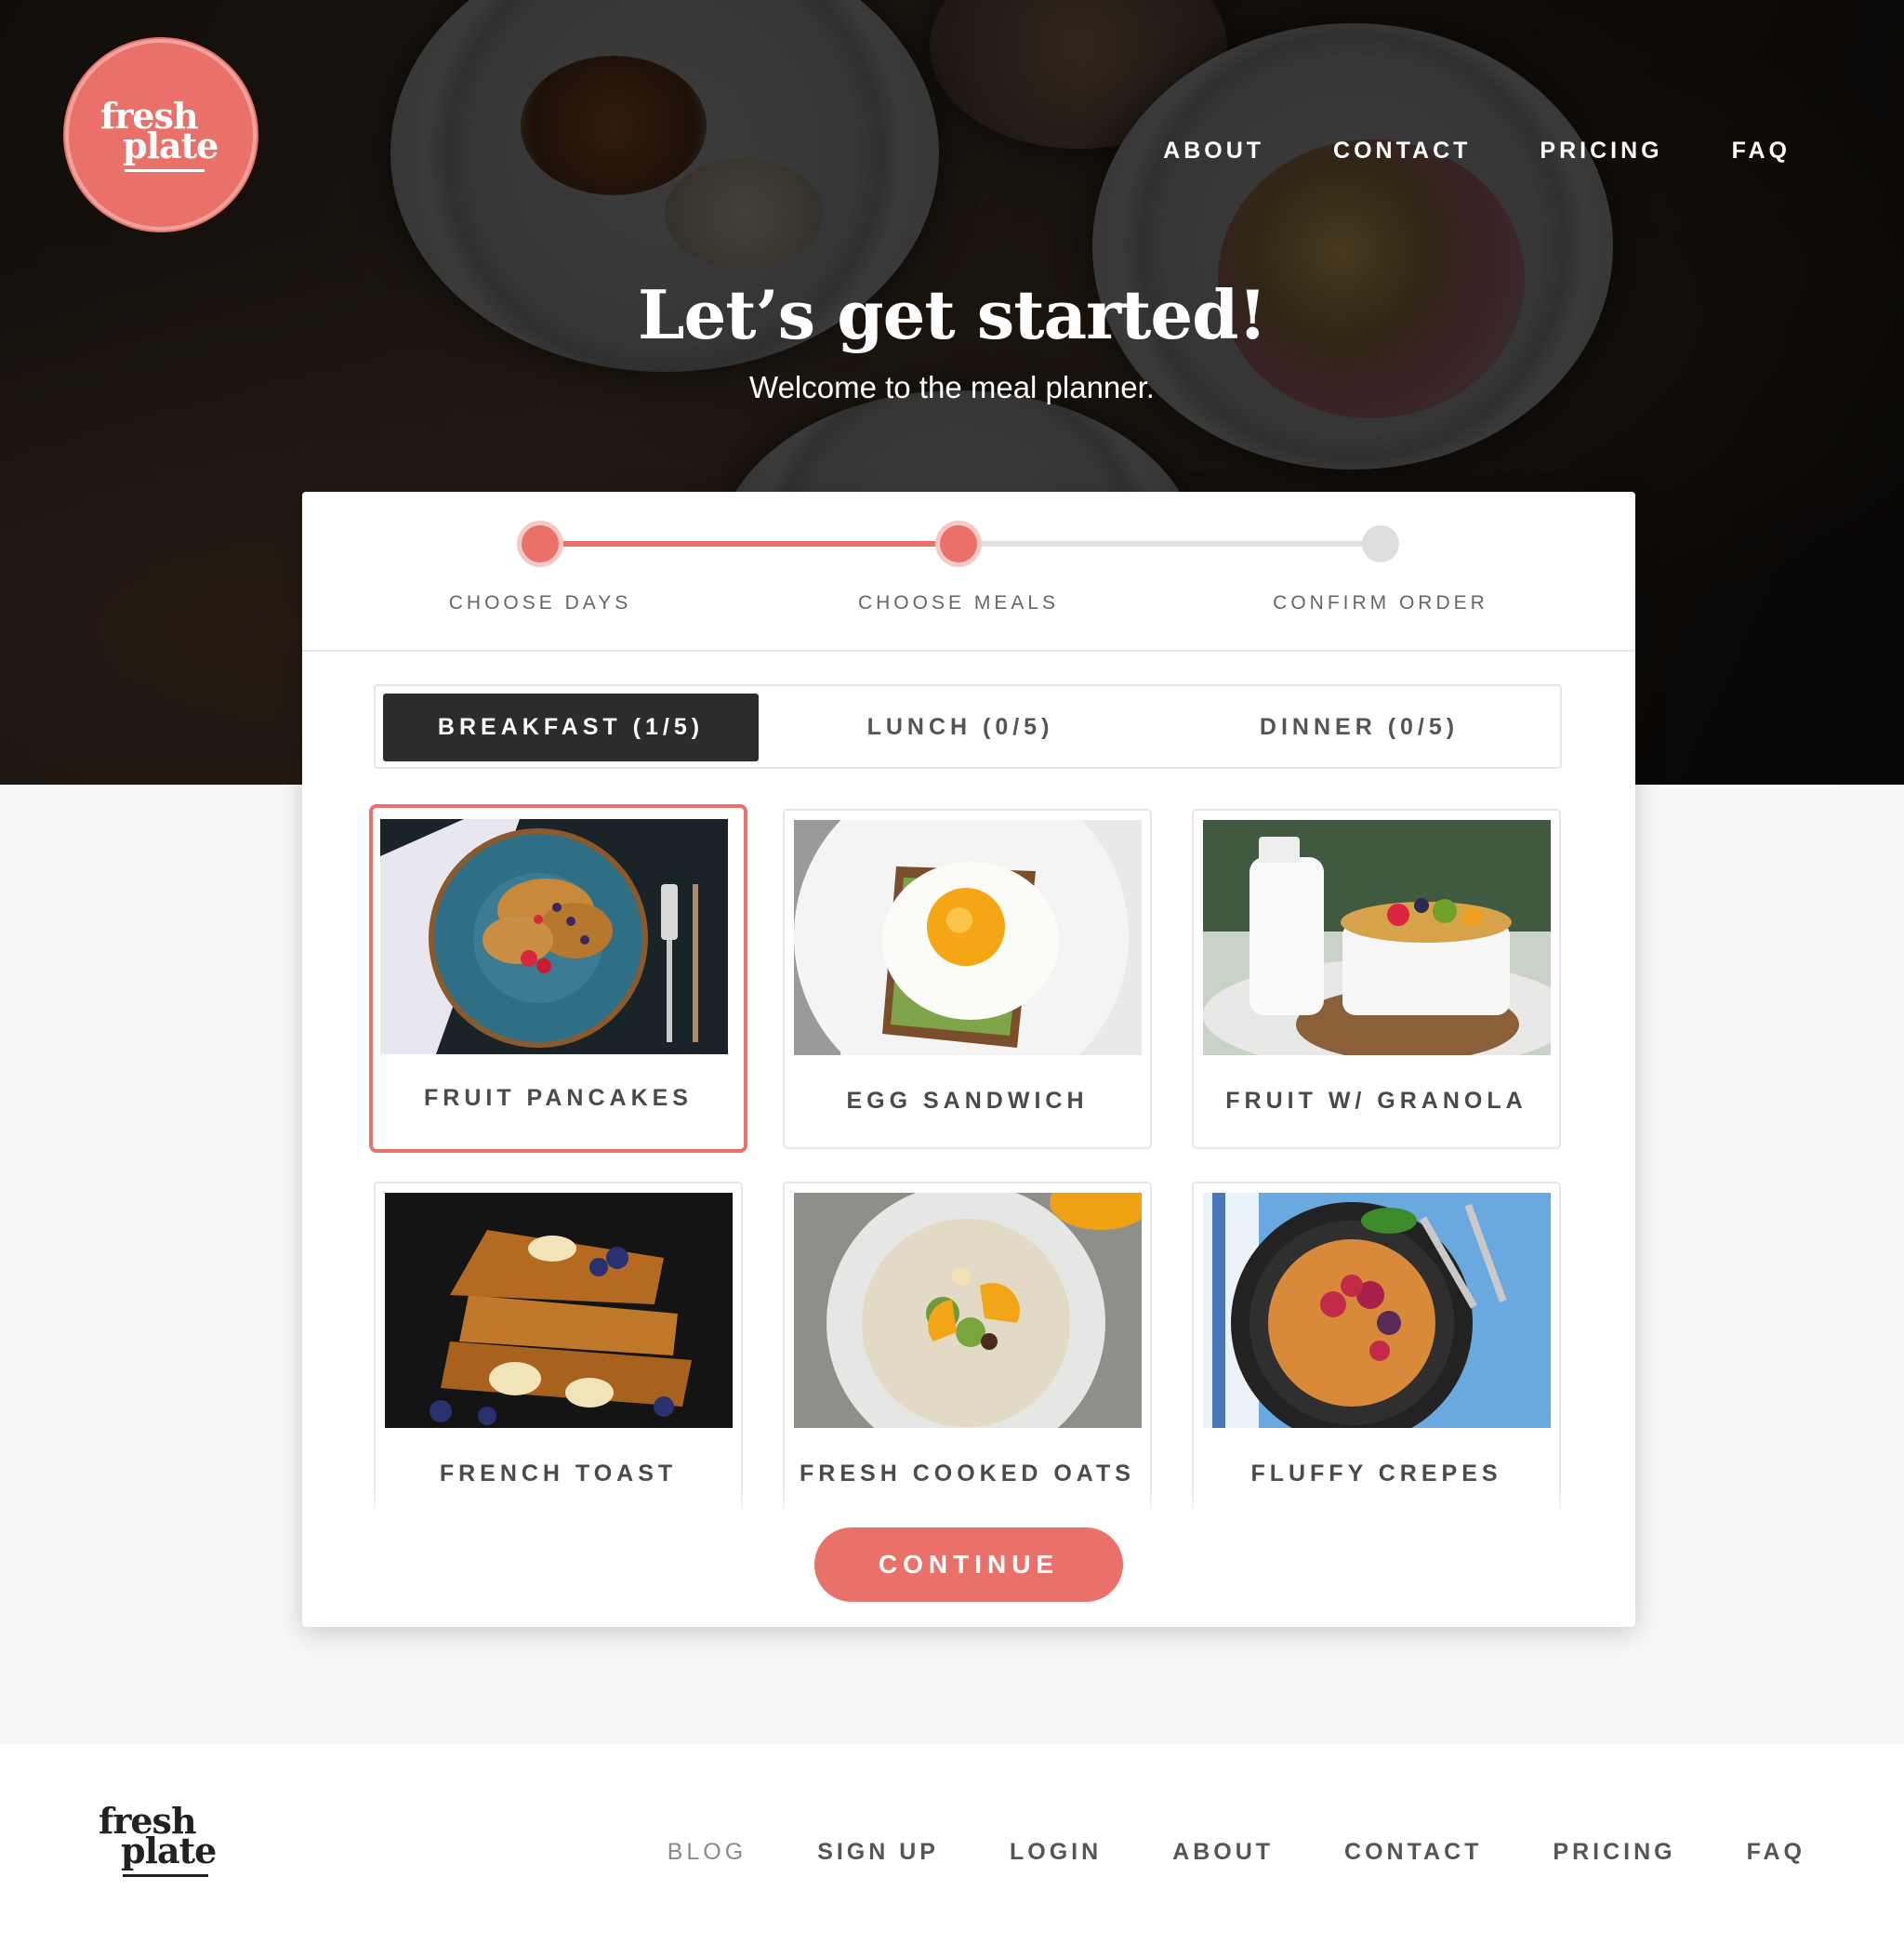 The image size is (1904, 1943). What do you see at coordinates (968, 572) in the screenshot?
I see `progress-stepper: CHOOSE DAYS CHOOSE MEALS CONFIRM ORDER` at bounding box center [968, 572].